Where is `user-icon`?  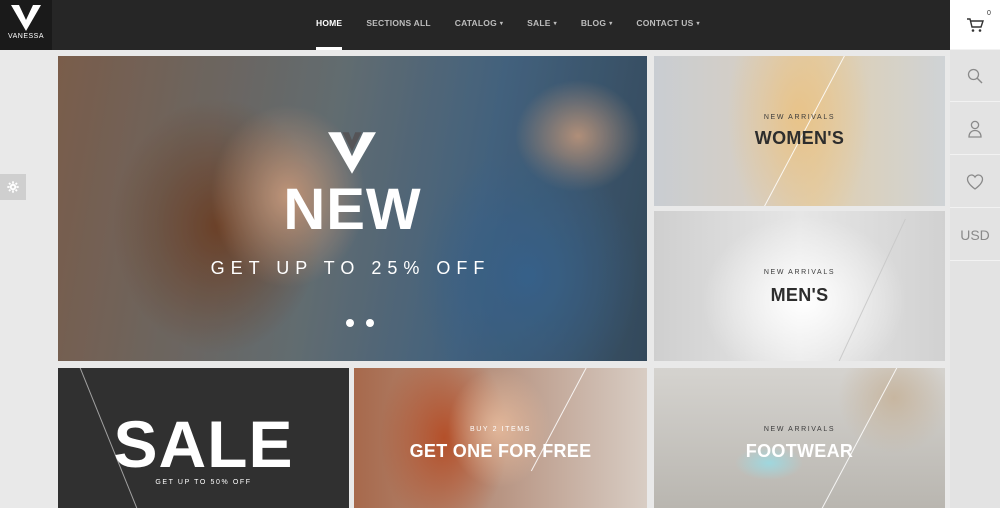
user-icon is located at coordinates (975, 129).